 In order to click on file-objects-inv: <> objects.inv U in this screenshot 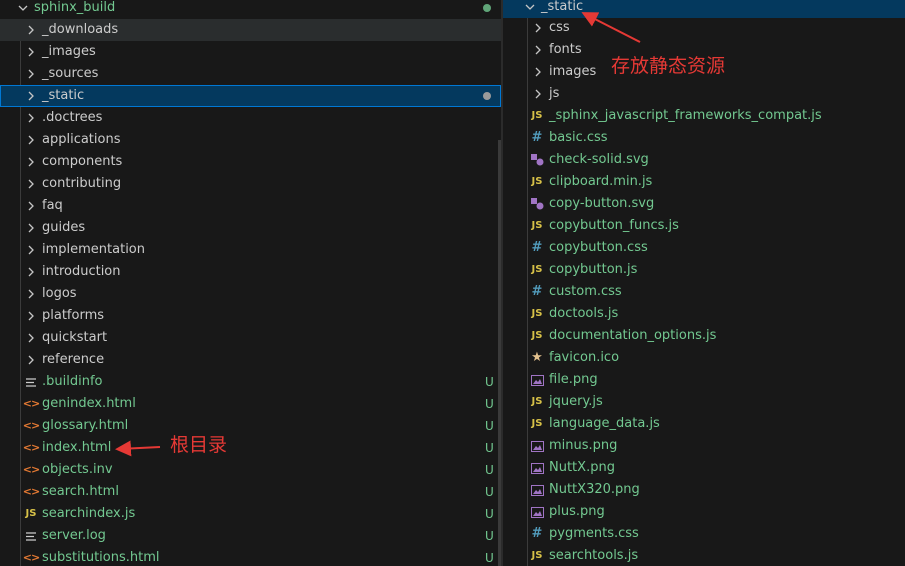, I will do `click(250, 470)`.